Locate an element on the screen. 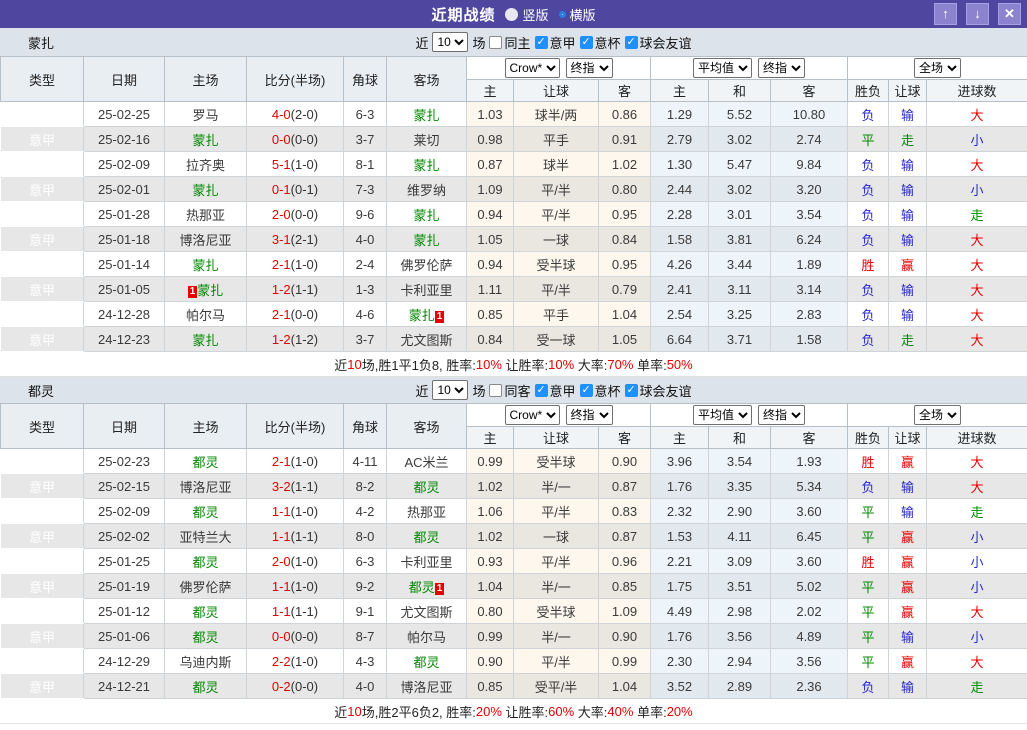 This screenshot has height=730, width=1027. eu-home-odds-cell: 1.76 is located at coordinates (679, 636).